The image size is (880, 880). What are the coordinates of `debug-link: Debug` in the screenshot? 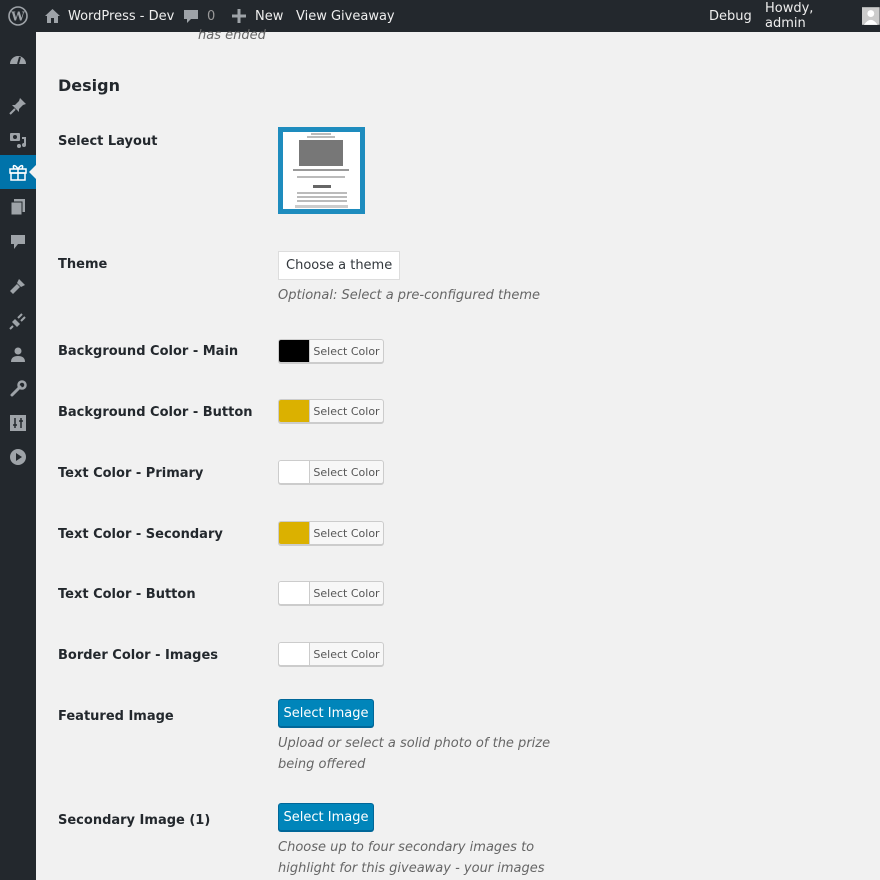 It's located at (730, 16).